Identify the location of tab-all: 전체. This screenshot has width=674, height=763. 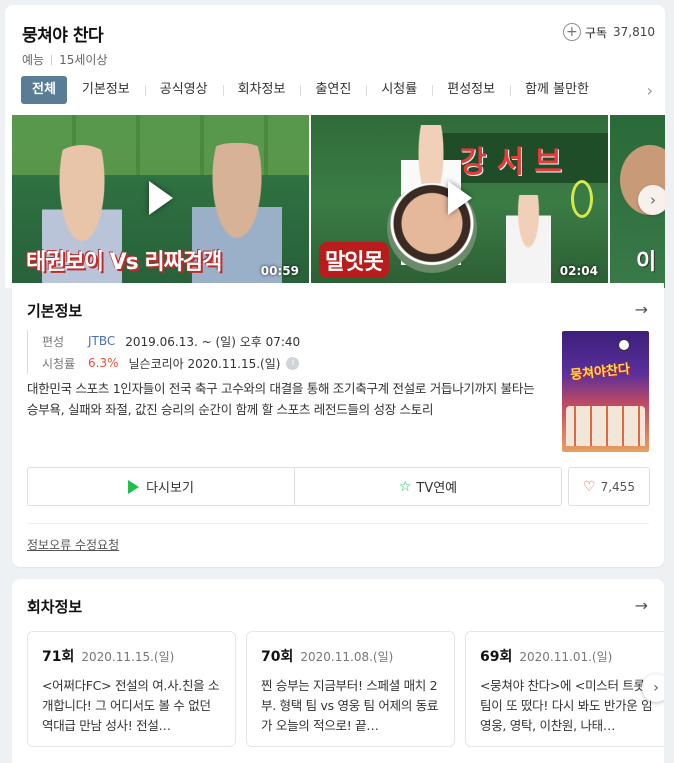
(44, 90).